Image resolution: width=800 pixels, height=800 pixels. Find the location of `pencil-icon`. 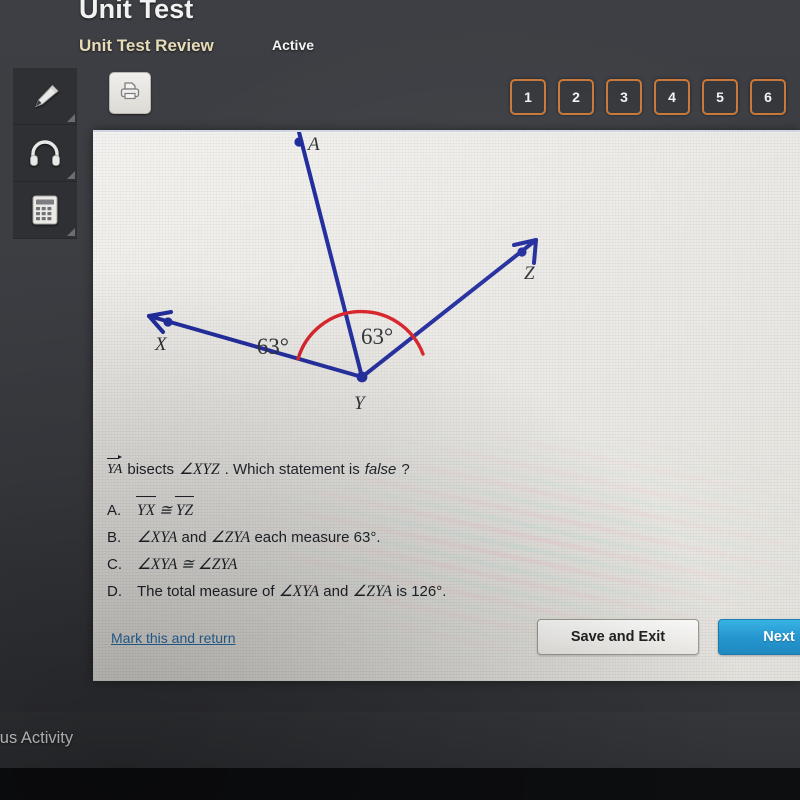

pencil-icon is located at coordinates (45, 96).